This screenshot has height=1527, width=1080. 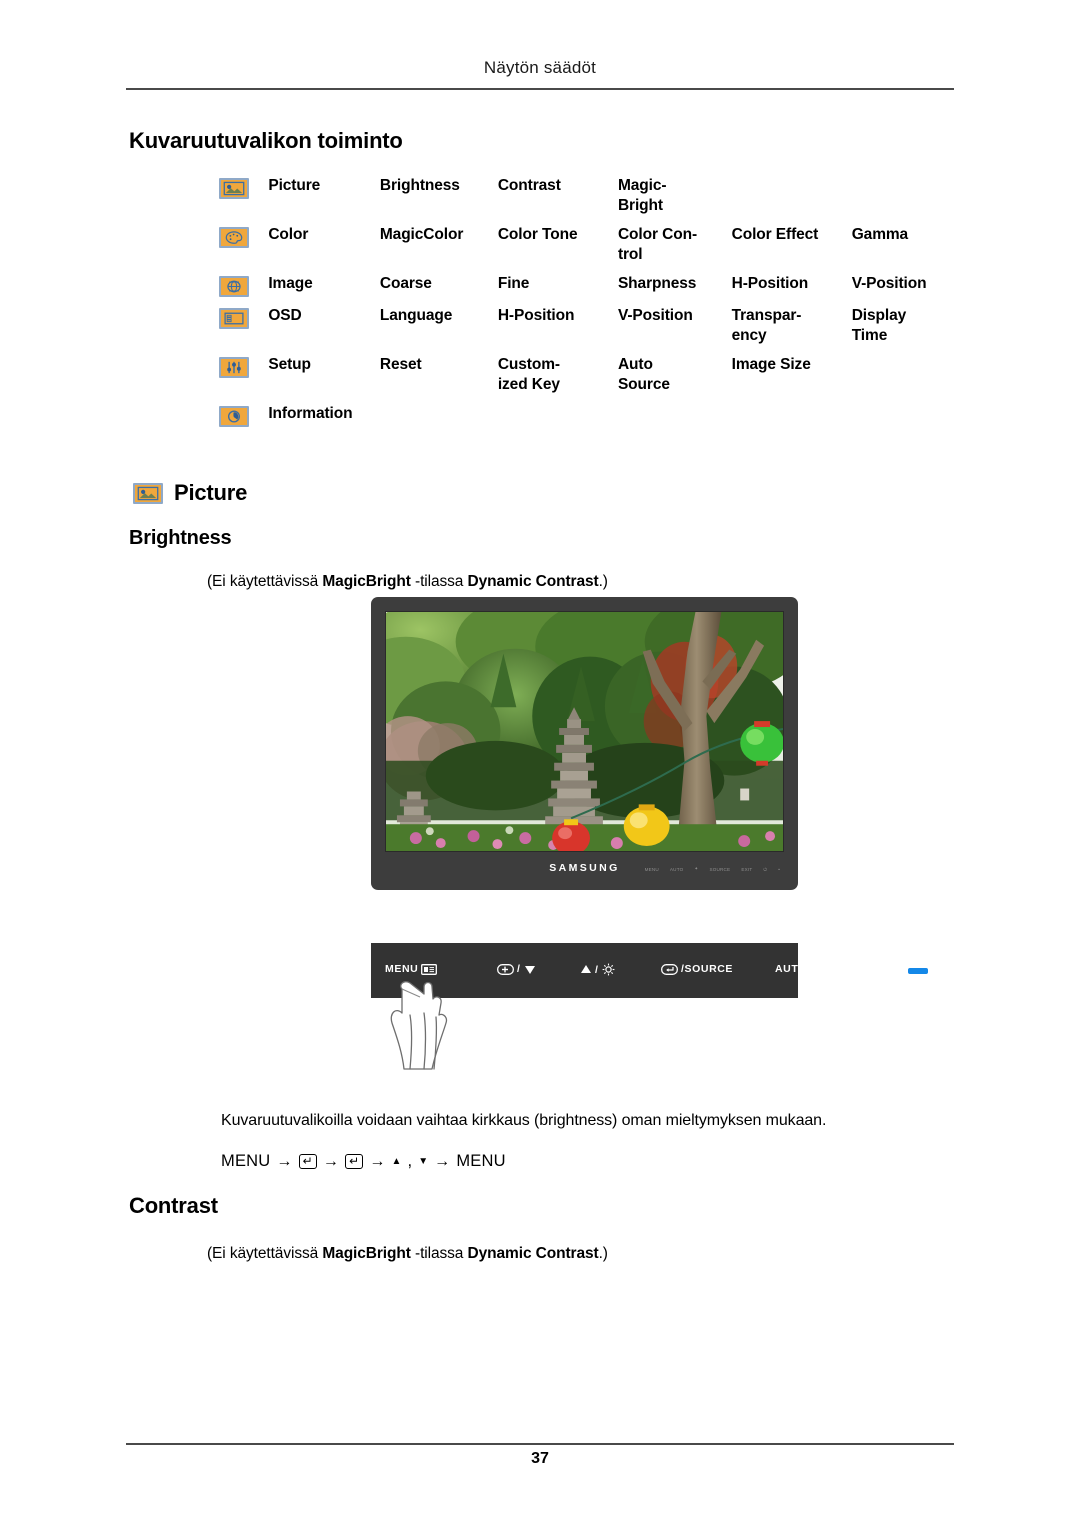 I want to click on control-panel-keys: MENU / / /SOURCE AUTO, so click(x=649, y=970).